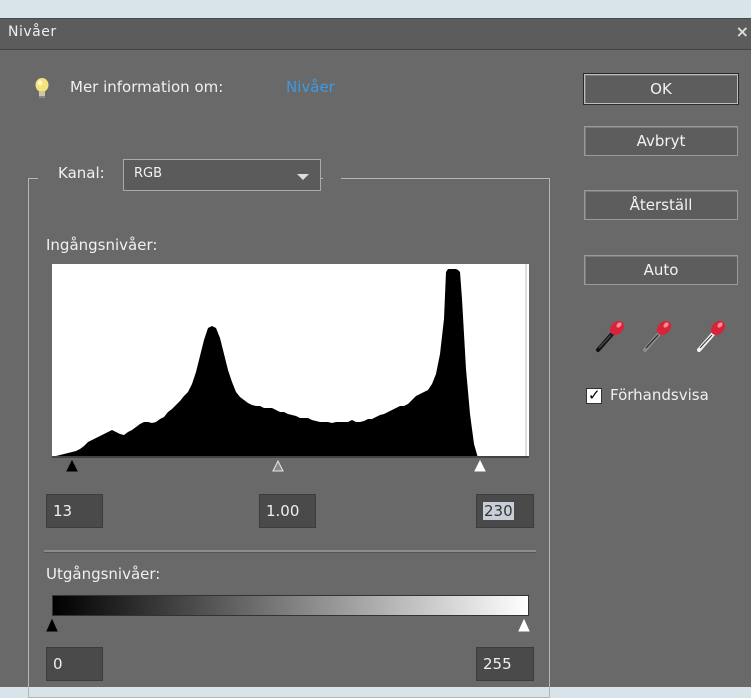 Image resolution: width=751 pixels, height=698 pixels. Describe the element at coordinates (290, 605) in the screenshot. I see `output-gradient-bar` at that location.